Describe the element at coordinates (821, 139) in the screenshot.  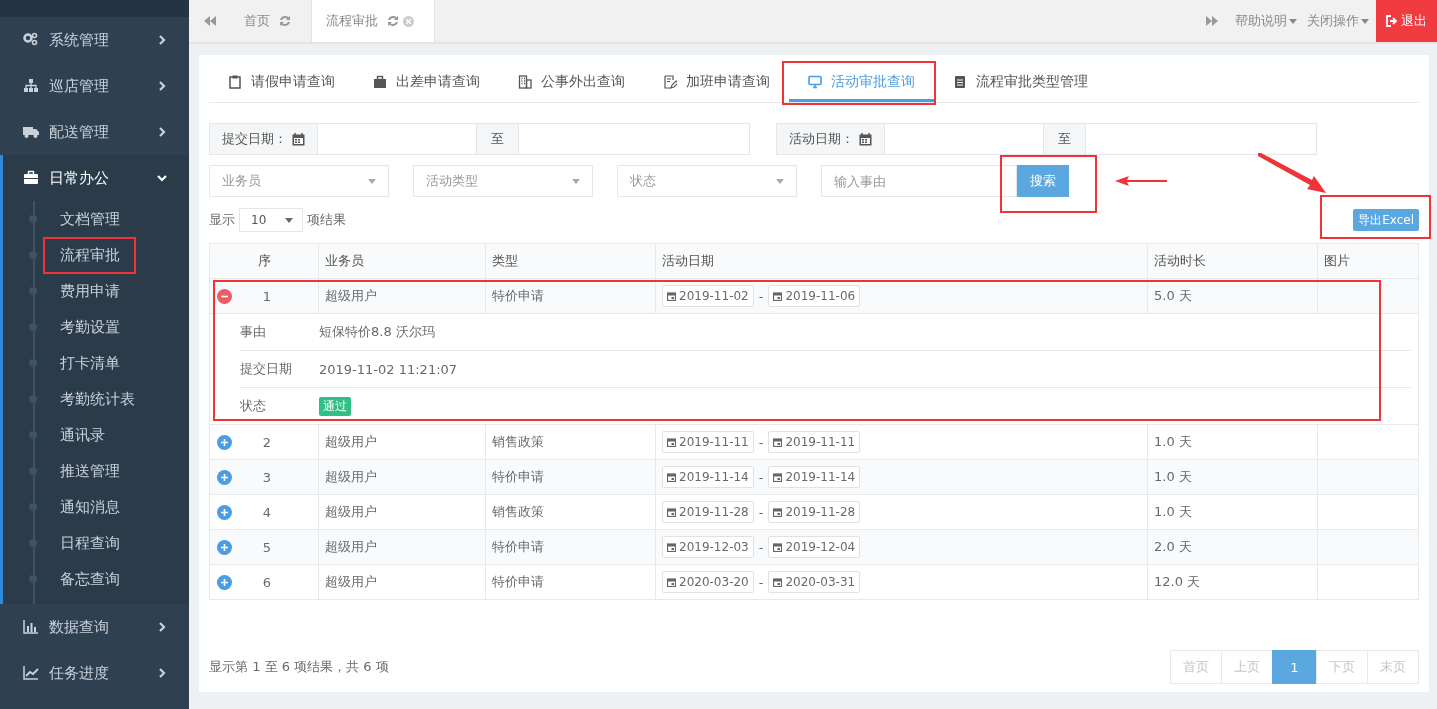
I see `field-label: 活动日期：` at that location.